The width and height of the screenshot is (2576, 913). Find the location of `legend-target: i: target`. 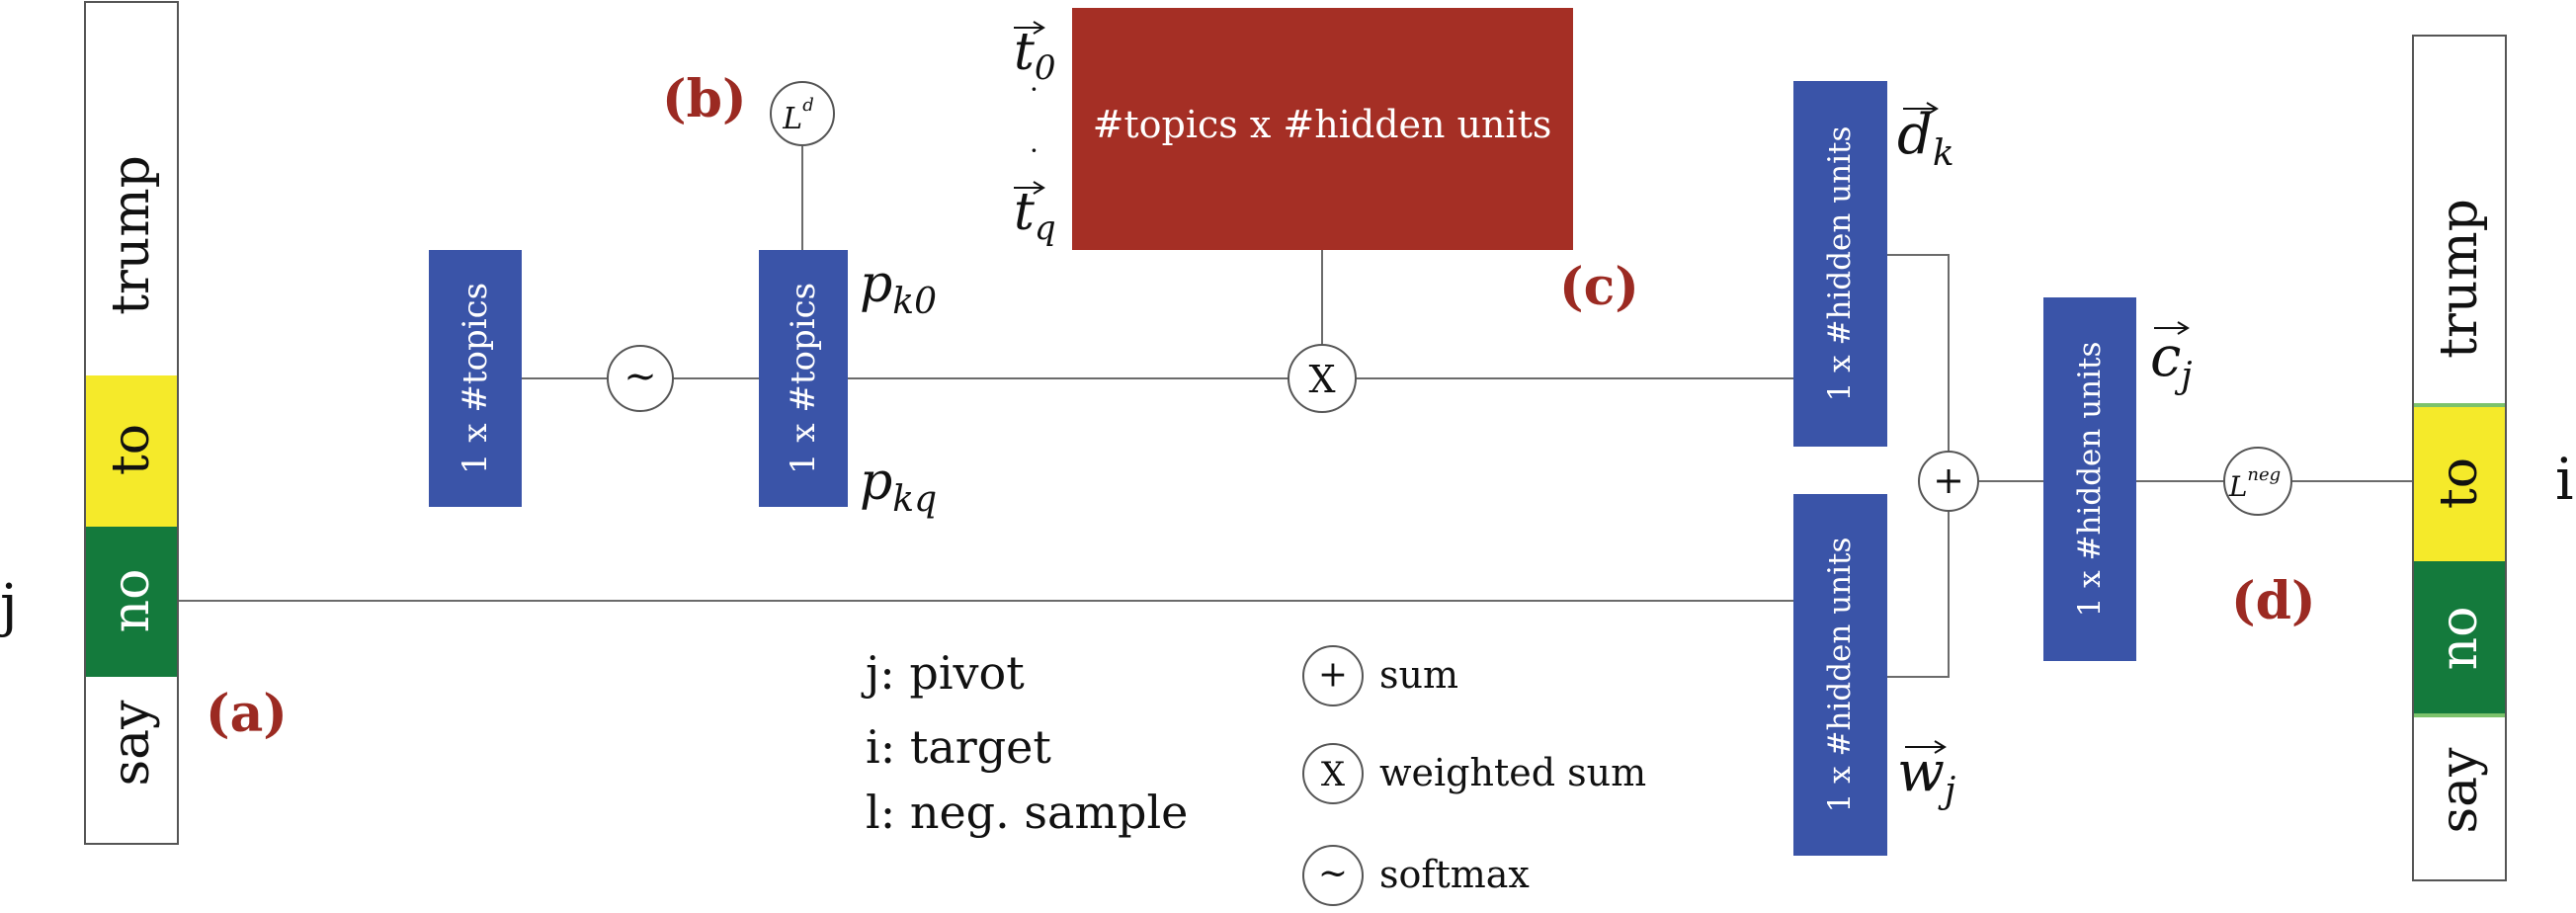

legend-target: i: target is located at coordinates (958, 747).